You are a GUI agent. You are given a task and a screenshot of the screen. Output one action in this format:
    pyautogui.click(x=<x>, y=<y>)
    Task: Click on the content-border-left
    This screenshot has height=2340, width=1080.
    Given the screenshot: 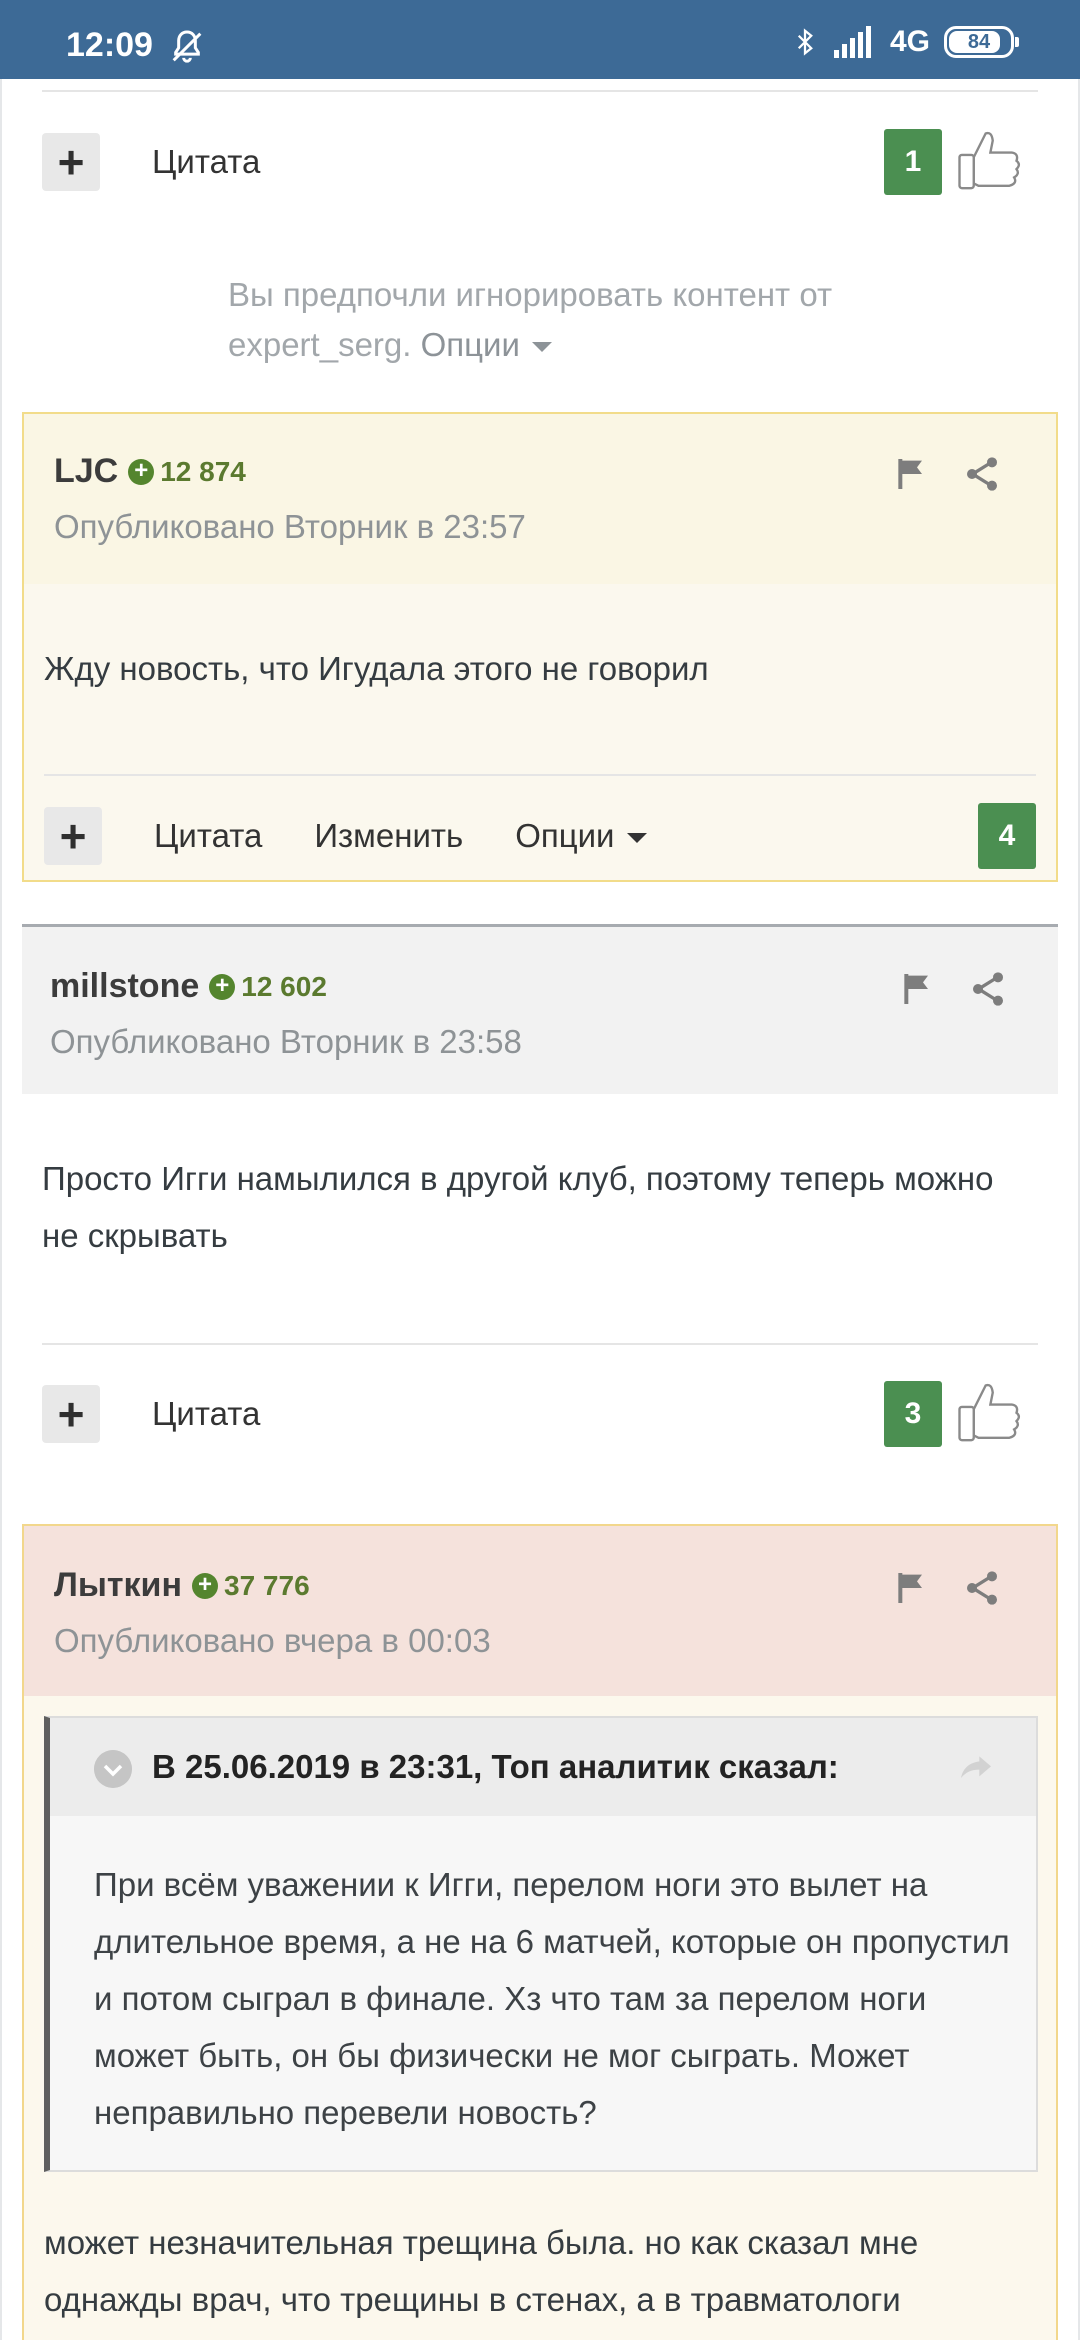 What is the action you would take?
    pyautogui.click(x=1, y=1209)
    